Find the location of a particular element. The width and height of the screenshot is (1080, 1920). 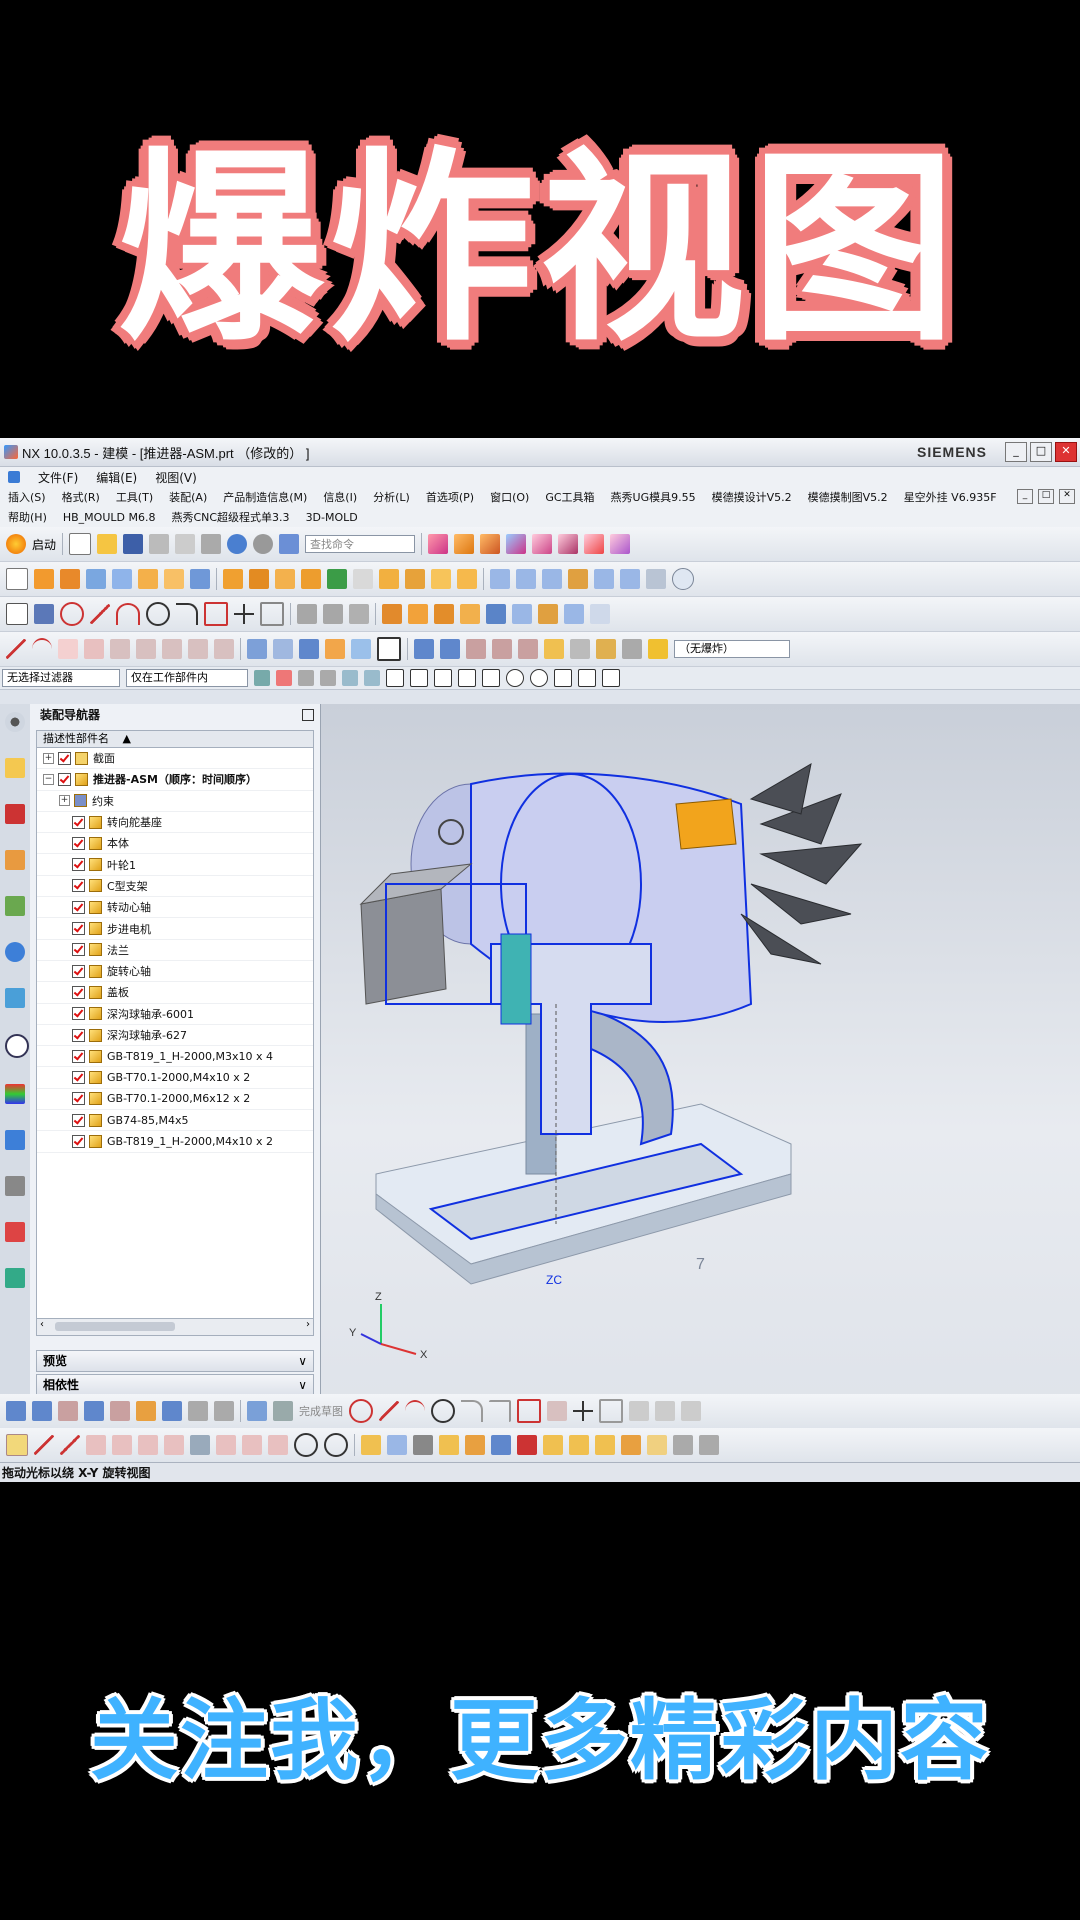

fillet-icon is located at coordinates (187, 614).